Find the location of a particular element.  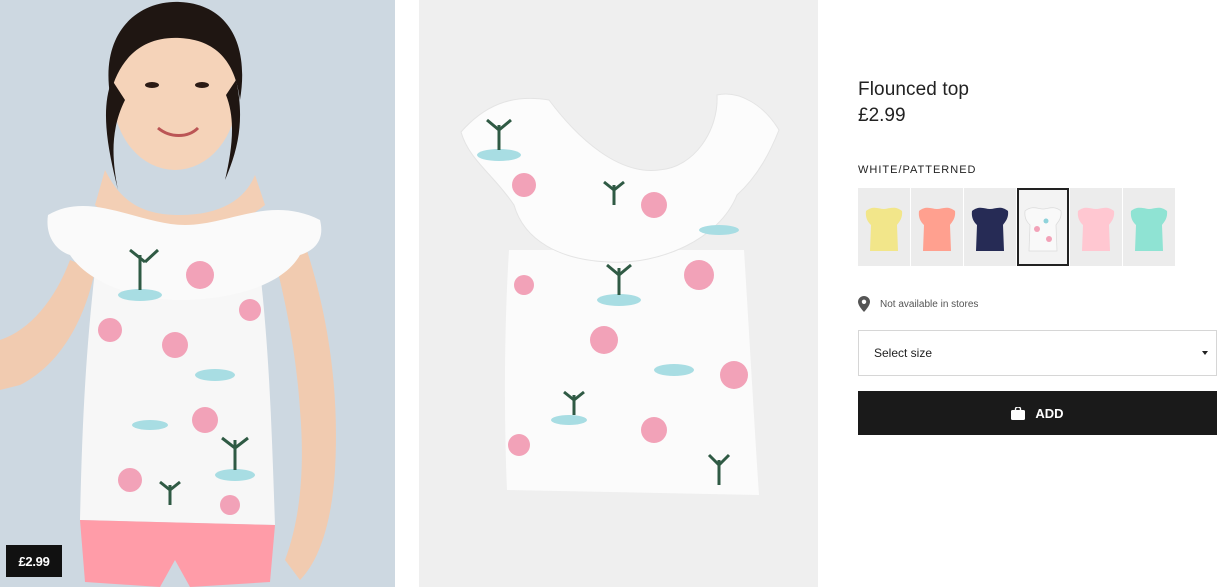

selected-color-label: WHITE/PATTERNED is located at coordinates (917, 170).